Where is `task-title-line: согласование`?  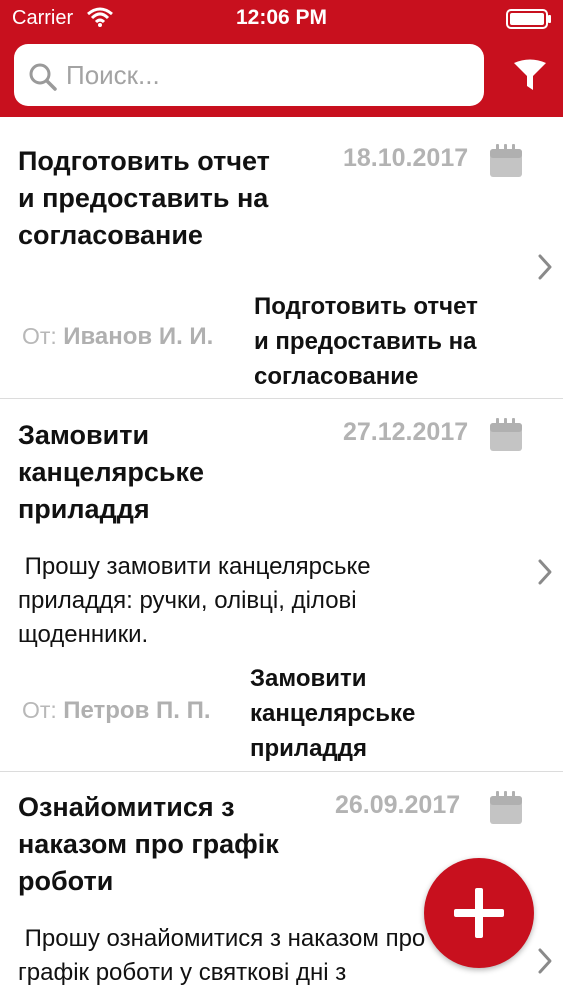
task-title-line: согласование is located at coordinates (110, 235).